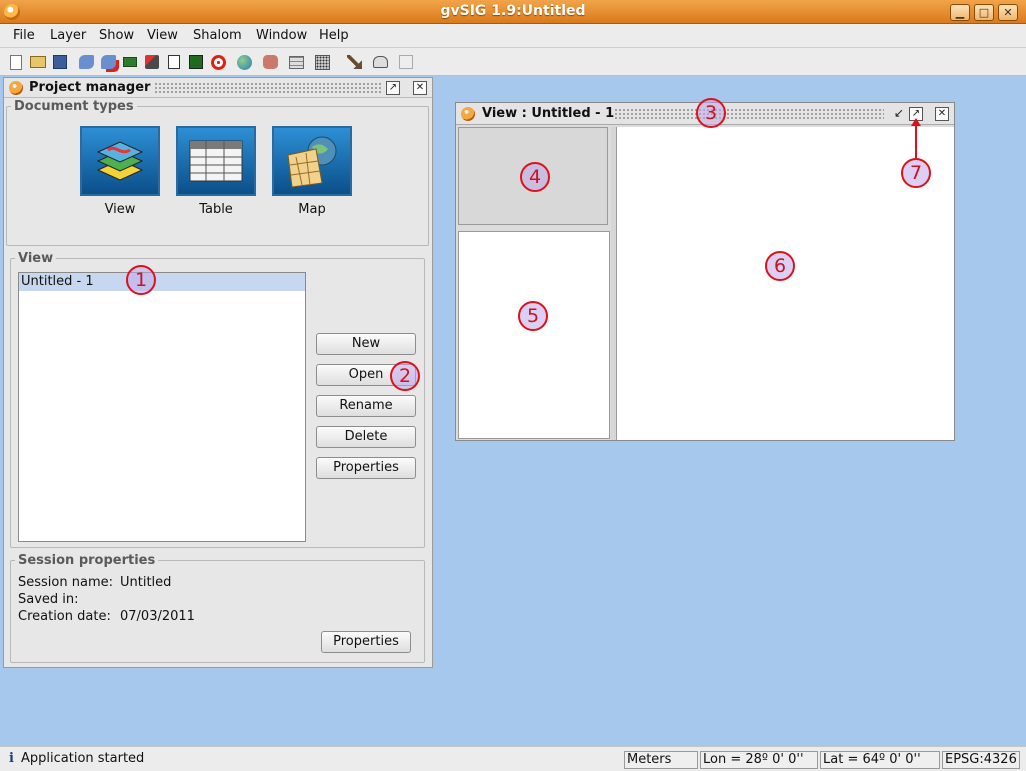  I want to click on session-name-row: Session name: Untitled, so click(94, 582).